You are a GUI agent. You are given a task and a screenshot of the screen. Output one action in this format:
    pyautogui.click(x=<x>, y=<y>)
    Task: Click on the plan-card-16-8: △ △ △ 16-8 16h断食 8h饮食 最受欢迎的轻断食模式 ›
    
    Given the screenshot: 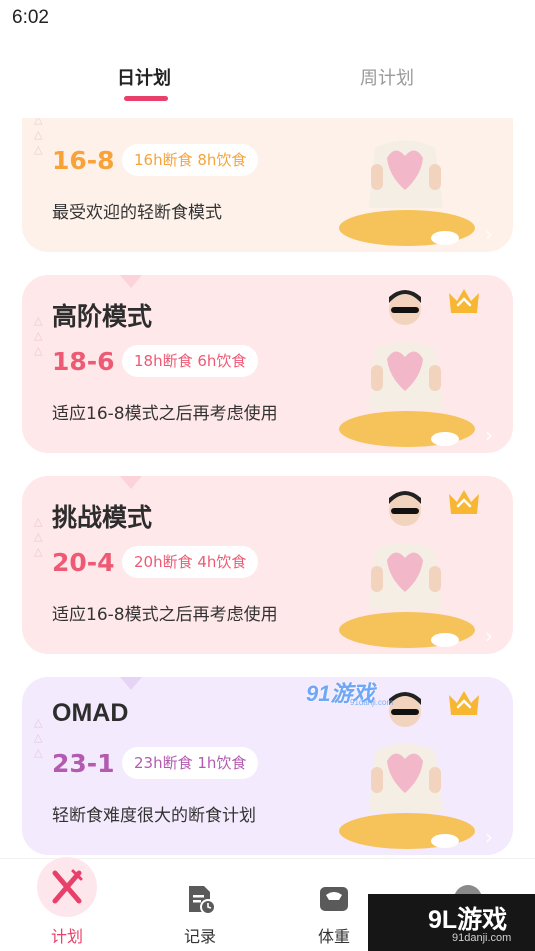 What is the action you would take?
    pyautogui.click(x=267, y=185)
    